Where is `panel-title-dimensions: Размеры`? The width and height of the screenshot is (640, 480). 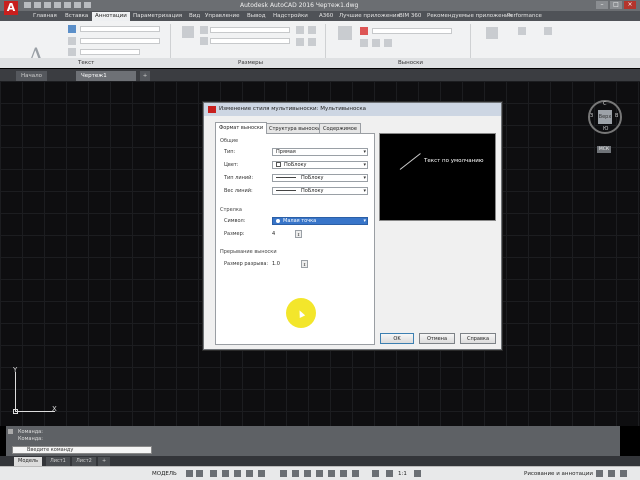 panel-title-dimensions: Размеры is located at coordinates (250, 63).